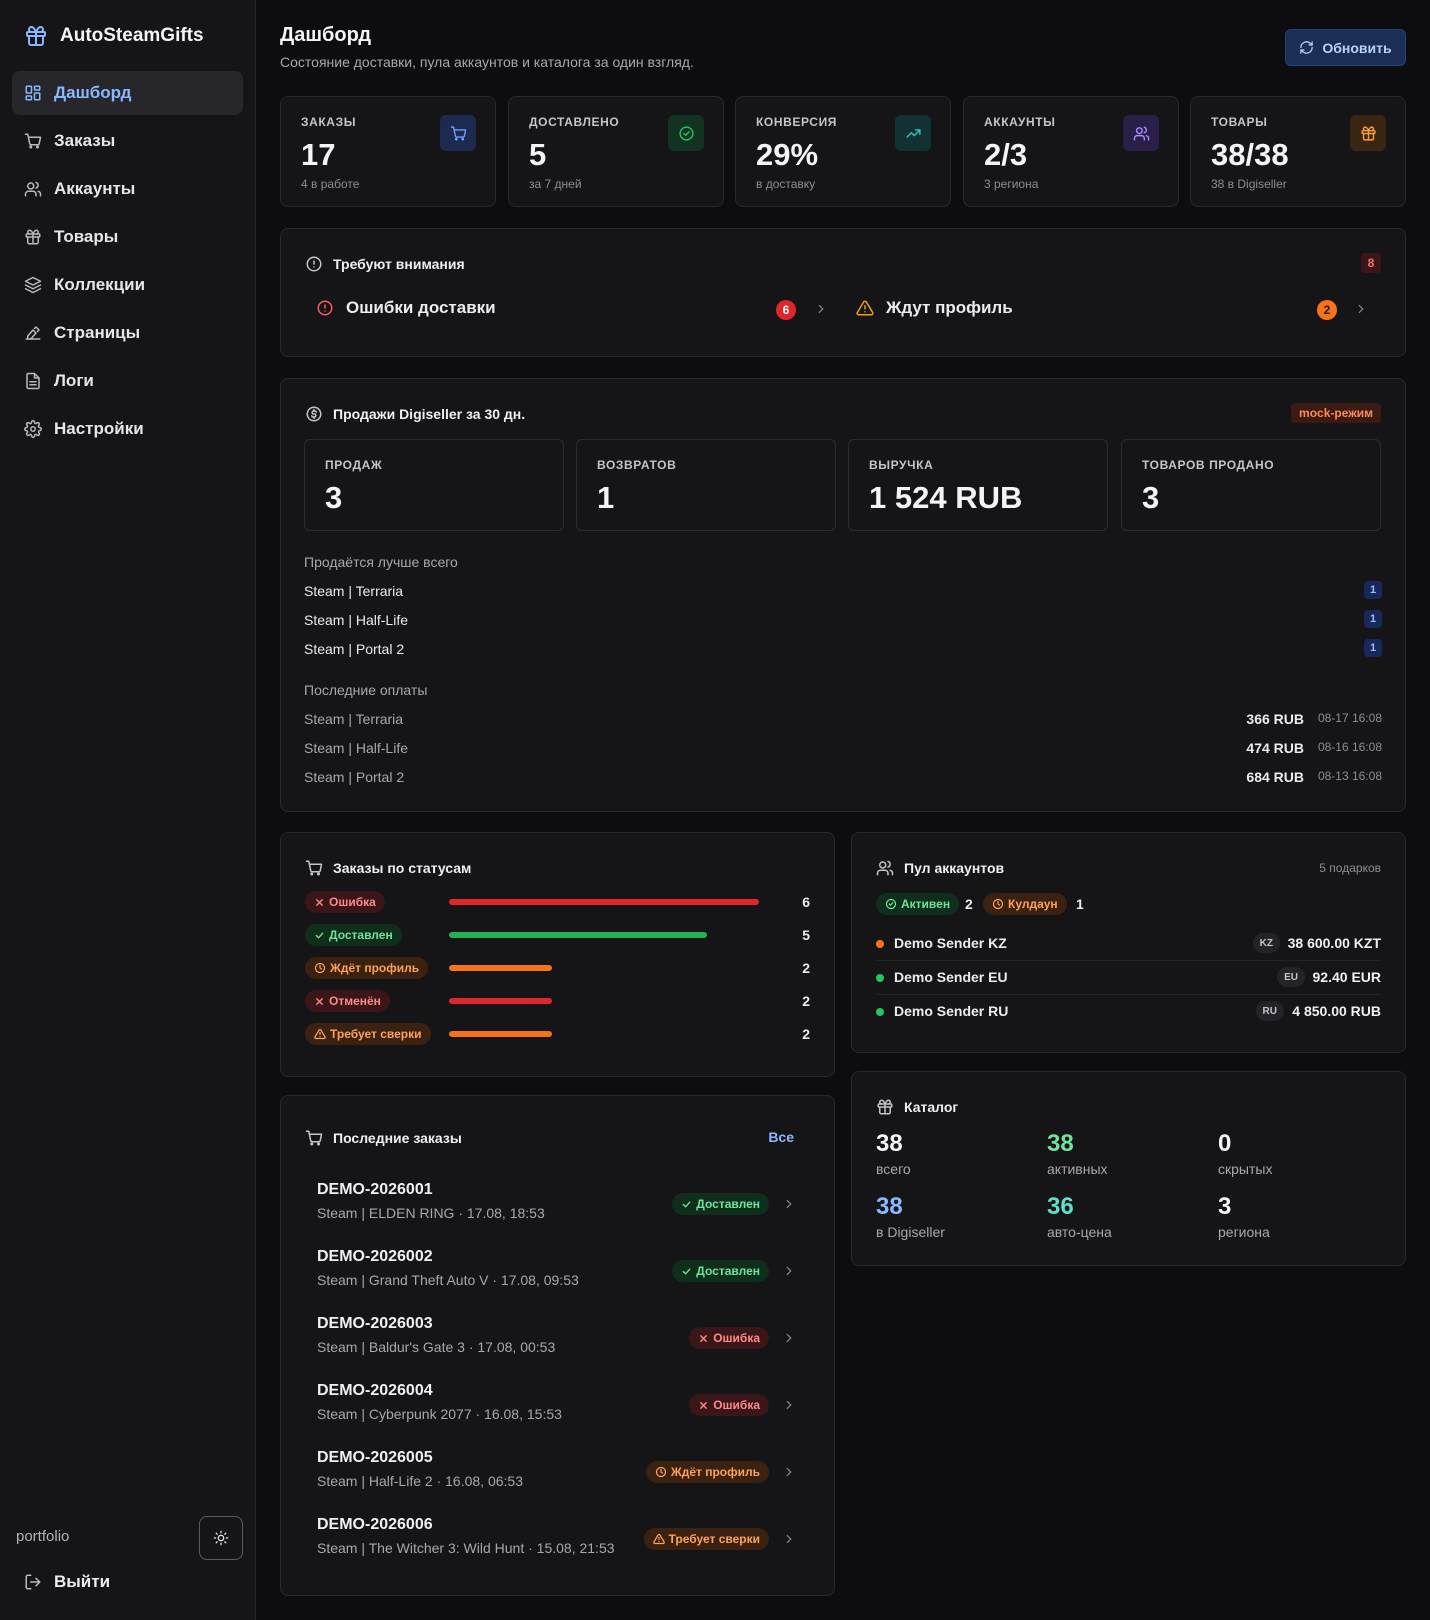 Image resolution: width=1430 pixels, height=1620 pixels. Describe the element at coordinates (880, 944) in the screenshot. I see `status-dot` at that location.